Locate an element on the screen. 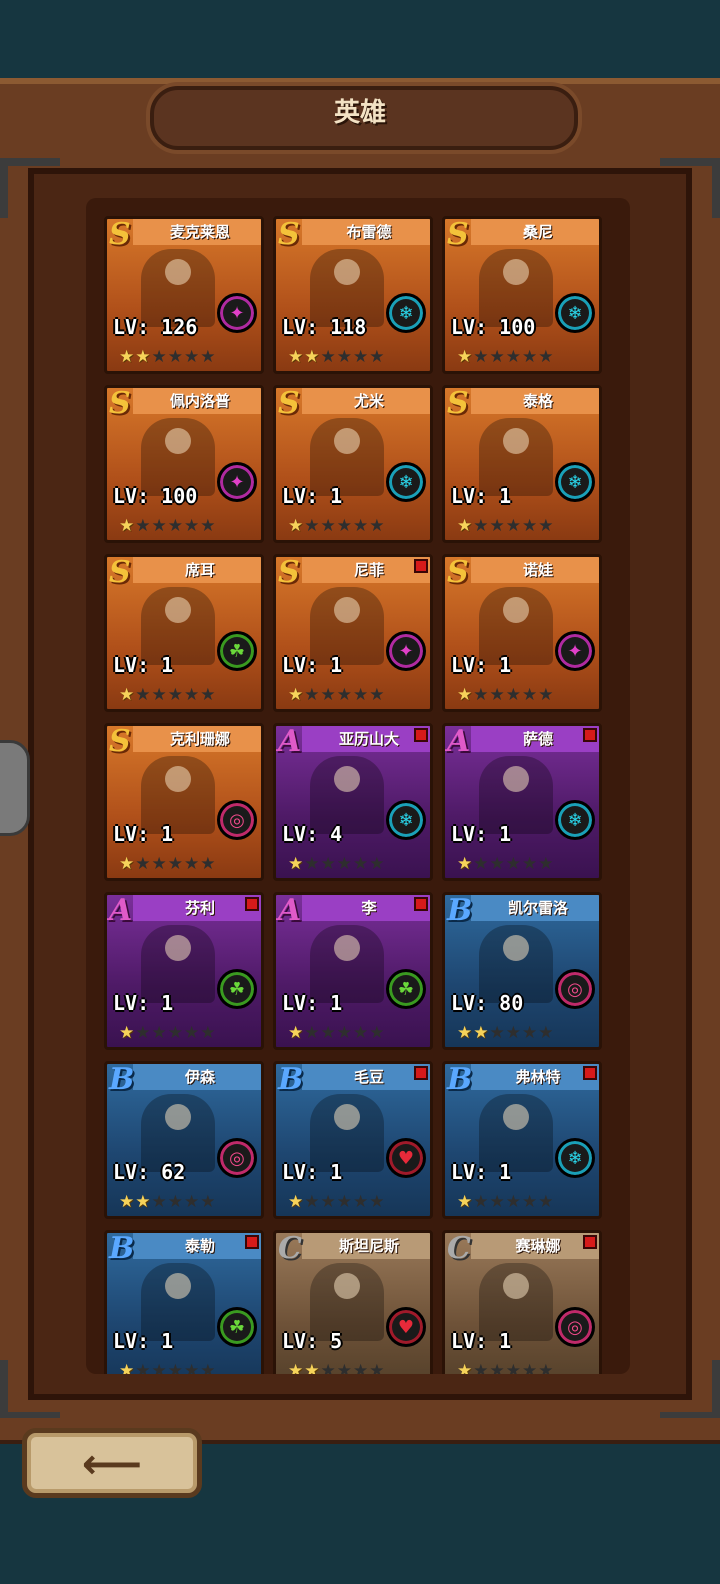 Image resolution: width=720 pixels, height=1584 pixels. hero-card: A 芬利 ☘ LV: 1 ★★★★★★ is located at coordinates (184, 971).